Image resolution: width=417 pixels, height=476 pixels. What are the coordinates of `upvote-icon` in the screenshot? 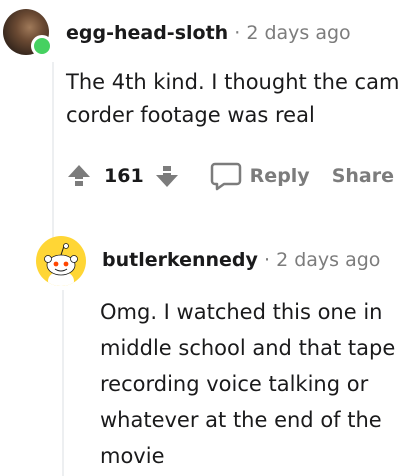 It's located at (79, 176).